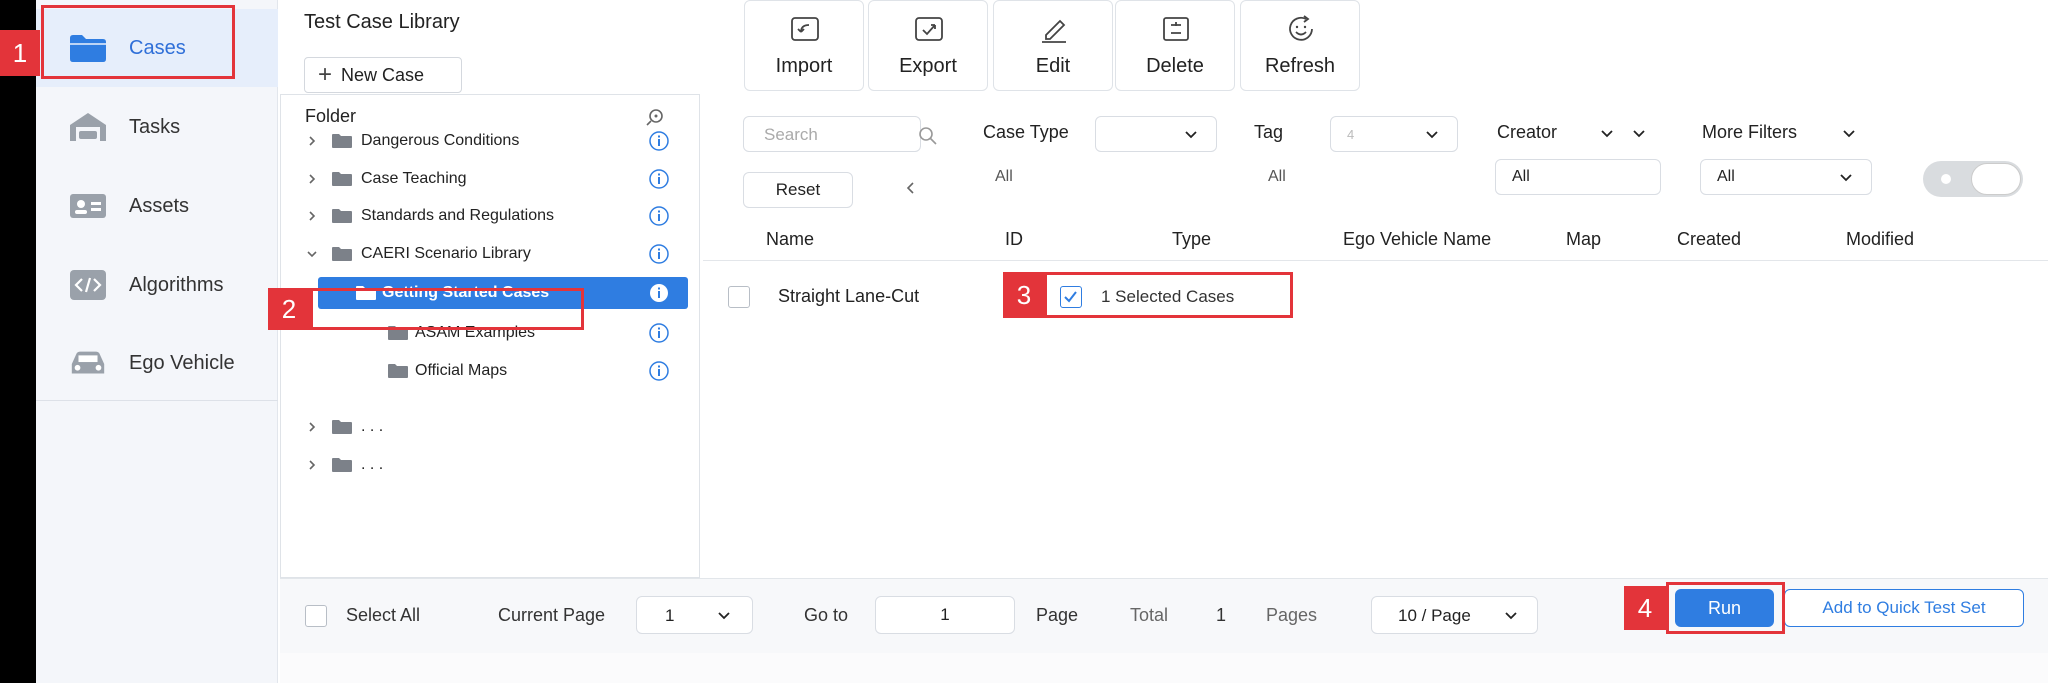 The width and height of the screenshot is (2048, 683). What do you see at coordinates (20, 53) in the screenshot?
I see `annotation-marker-1: 1` at bounding box center [20, 53].